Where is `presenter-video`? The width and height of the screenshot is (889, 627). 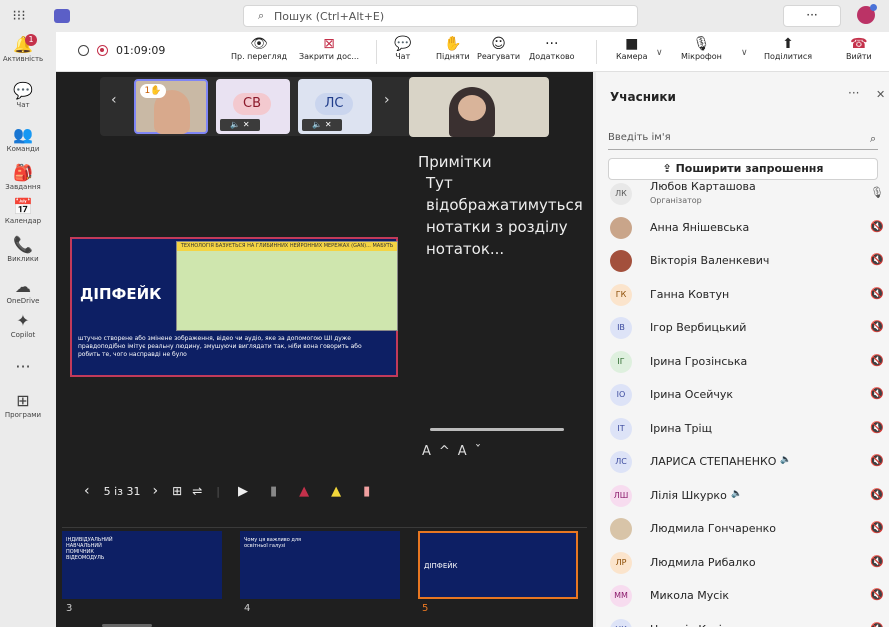 presenter-video is located at coordinates (479, 107).